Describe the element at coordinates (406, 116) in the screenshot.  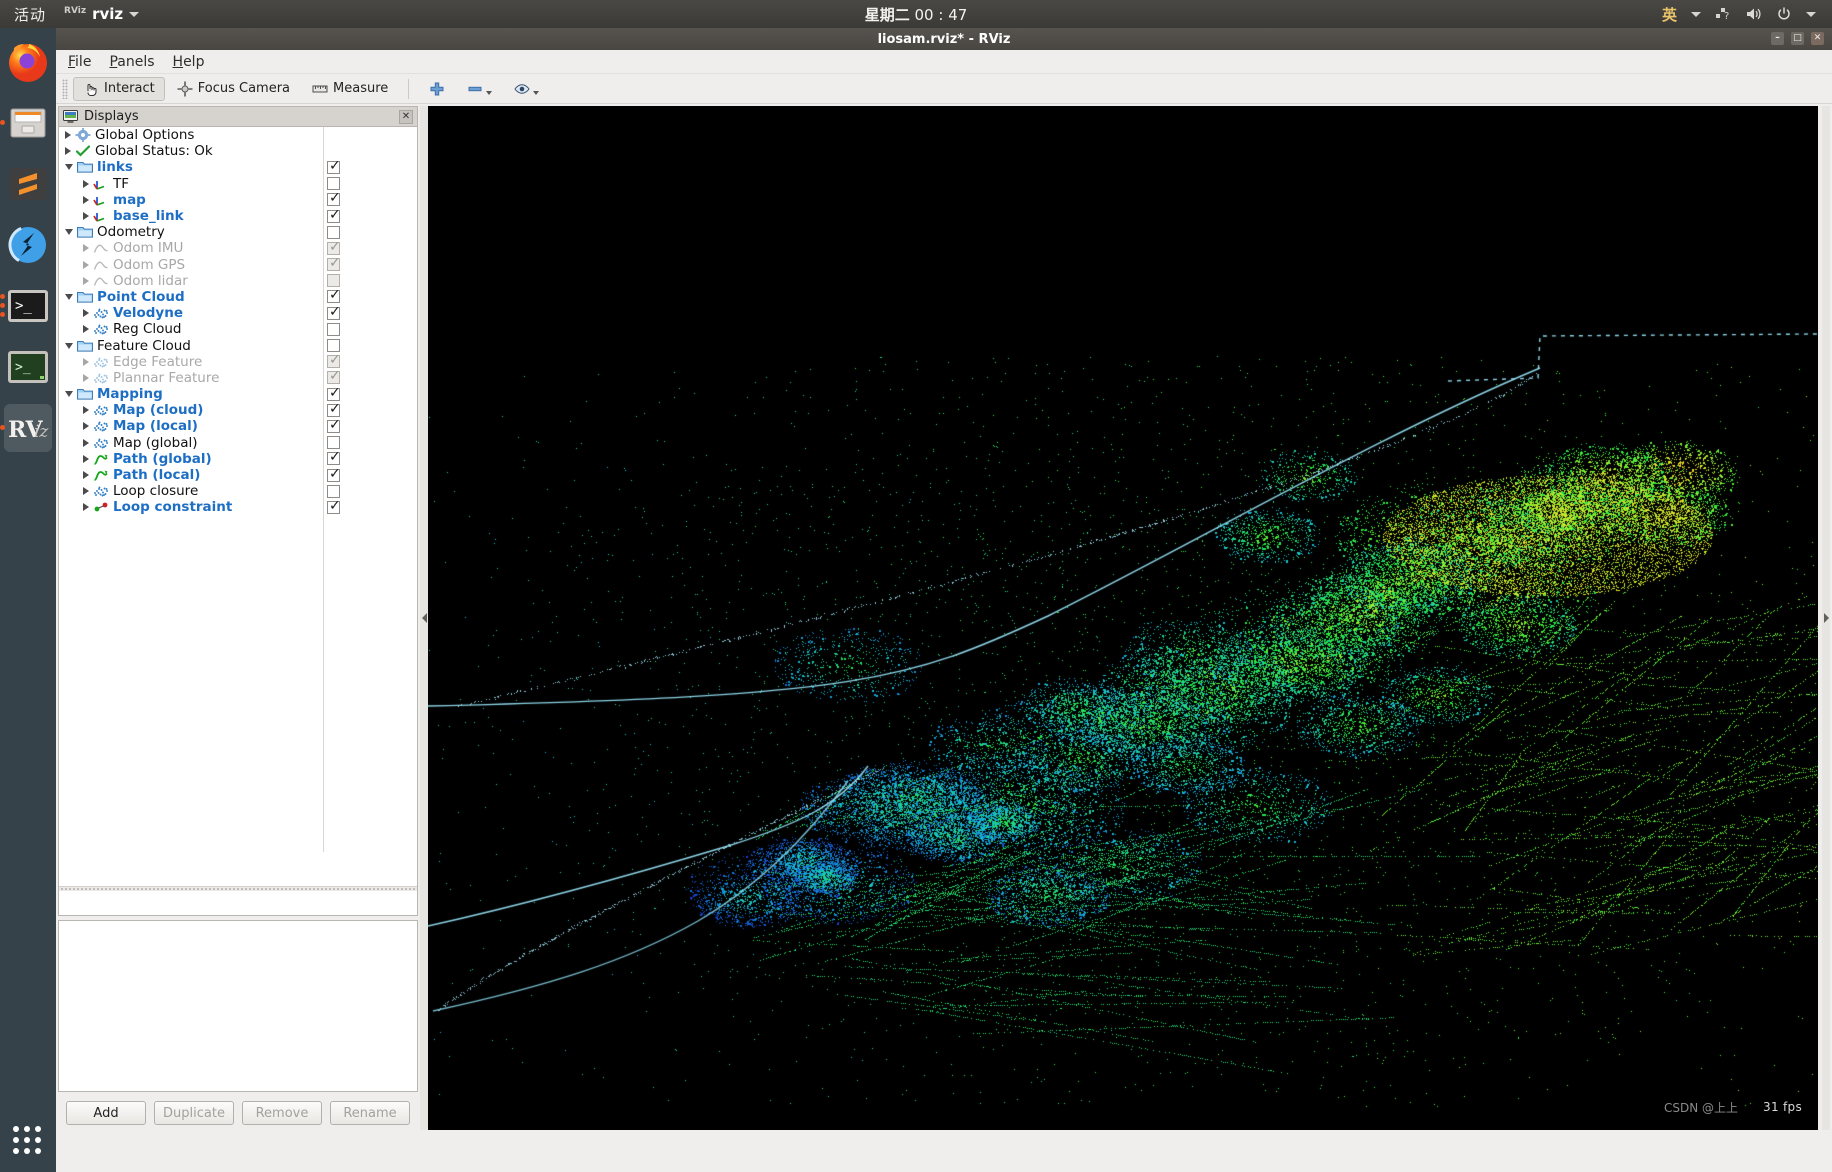
I see `close-icon: ✕` at that location.